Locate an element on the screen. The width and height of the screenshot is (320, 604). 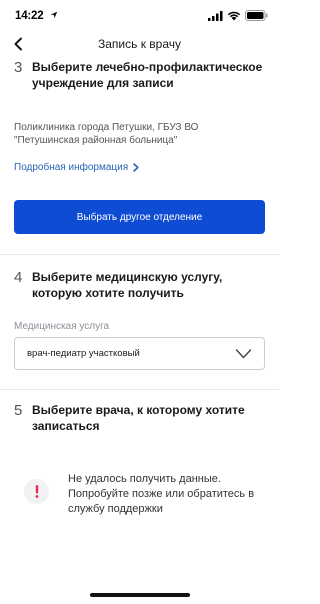
signal-icon is located at coordinates (215, 15).